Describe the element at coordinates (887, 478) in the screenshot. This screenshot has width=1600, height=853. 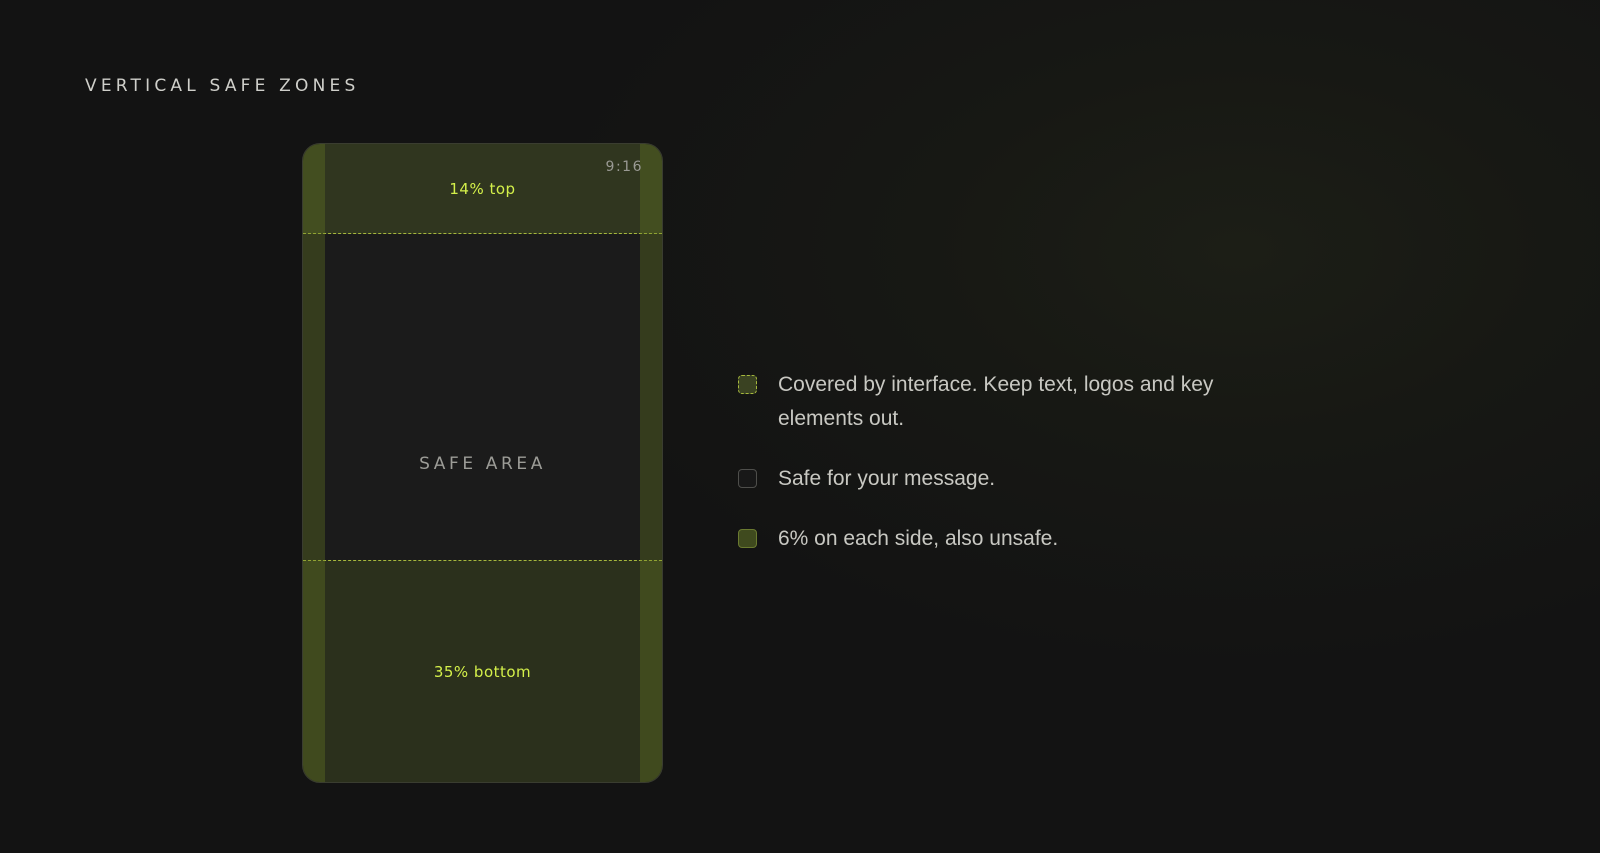
I see `legend-item-label: Safe for your message.` at that location.